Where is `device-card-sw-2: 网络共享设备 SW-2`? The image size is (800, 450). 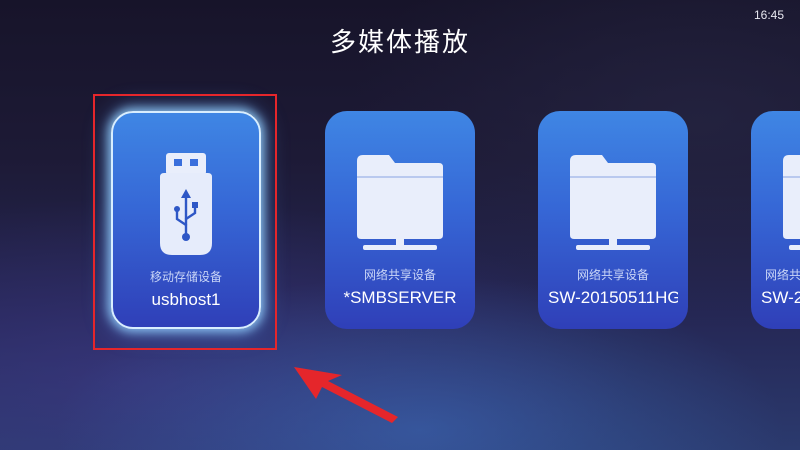
device-card-sw-2: 网络共享设备 SW-2 is located at coordinates (775, 220).